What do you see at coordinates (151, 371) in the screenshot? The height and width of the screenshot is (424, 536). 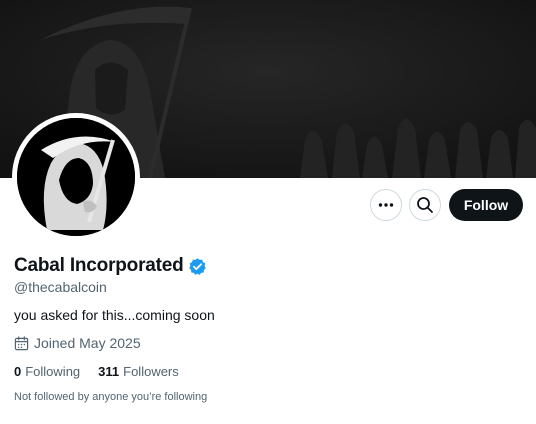 I see `followers-label: Followers` at bounding box center [151, 371].